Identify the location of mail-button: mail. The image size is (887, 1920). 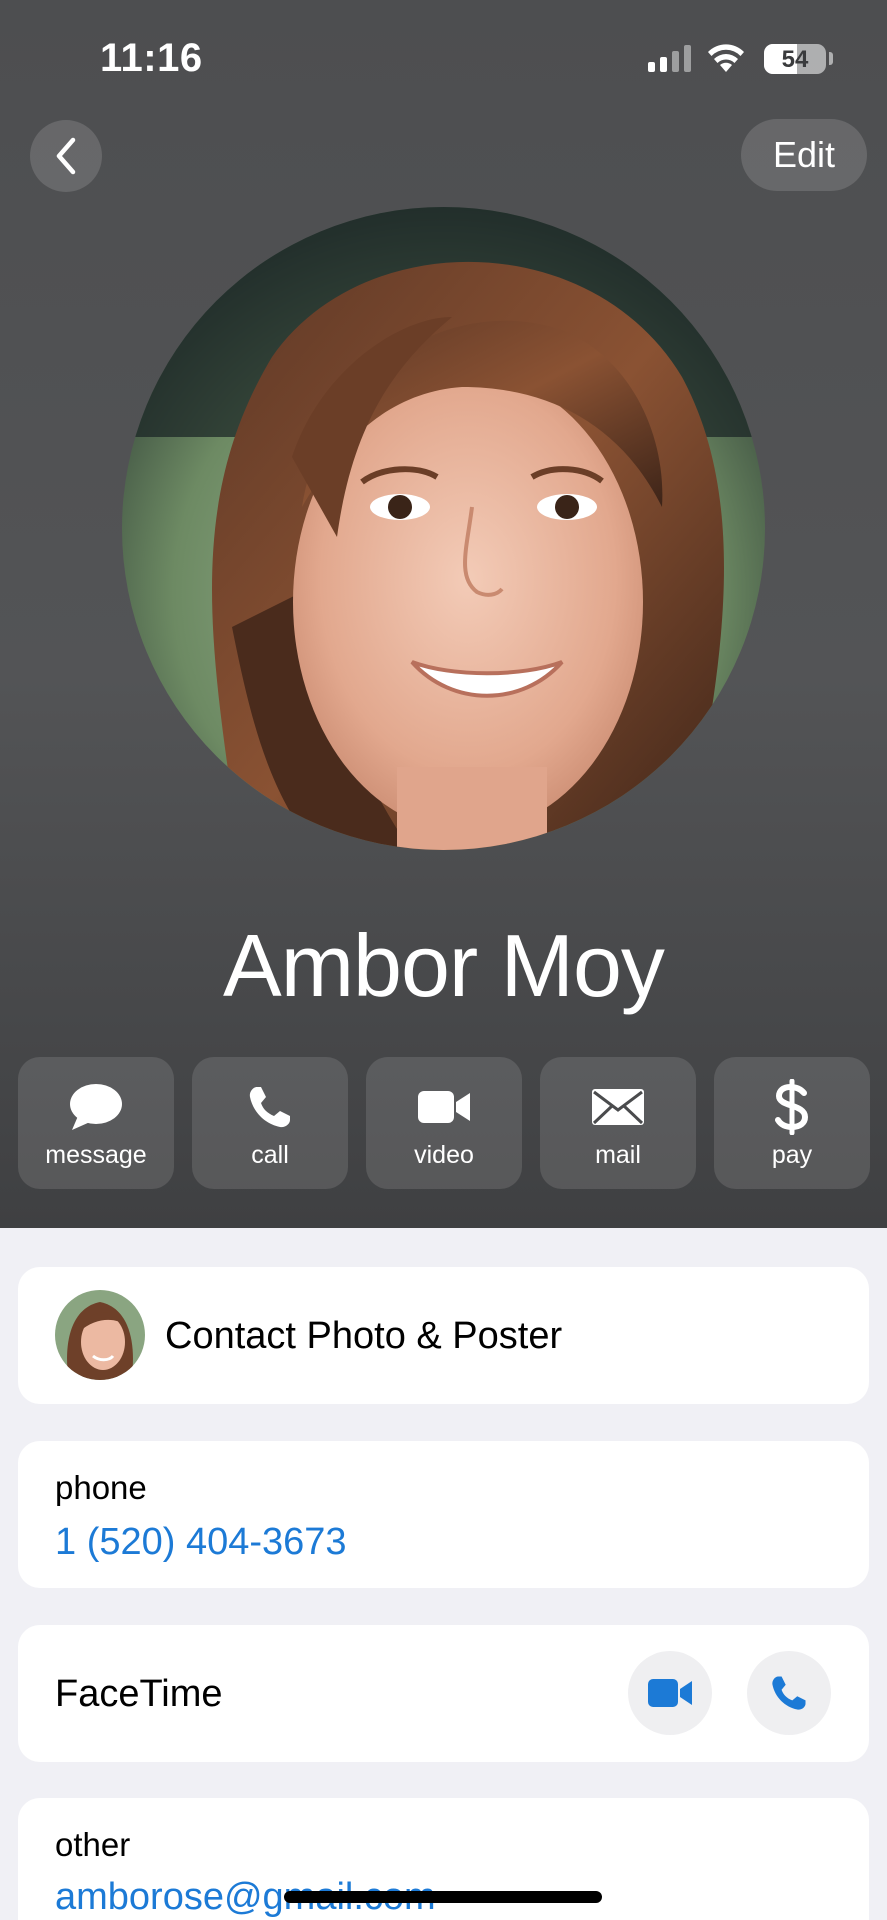
(618, 1123).